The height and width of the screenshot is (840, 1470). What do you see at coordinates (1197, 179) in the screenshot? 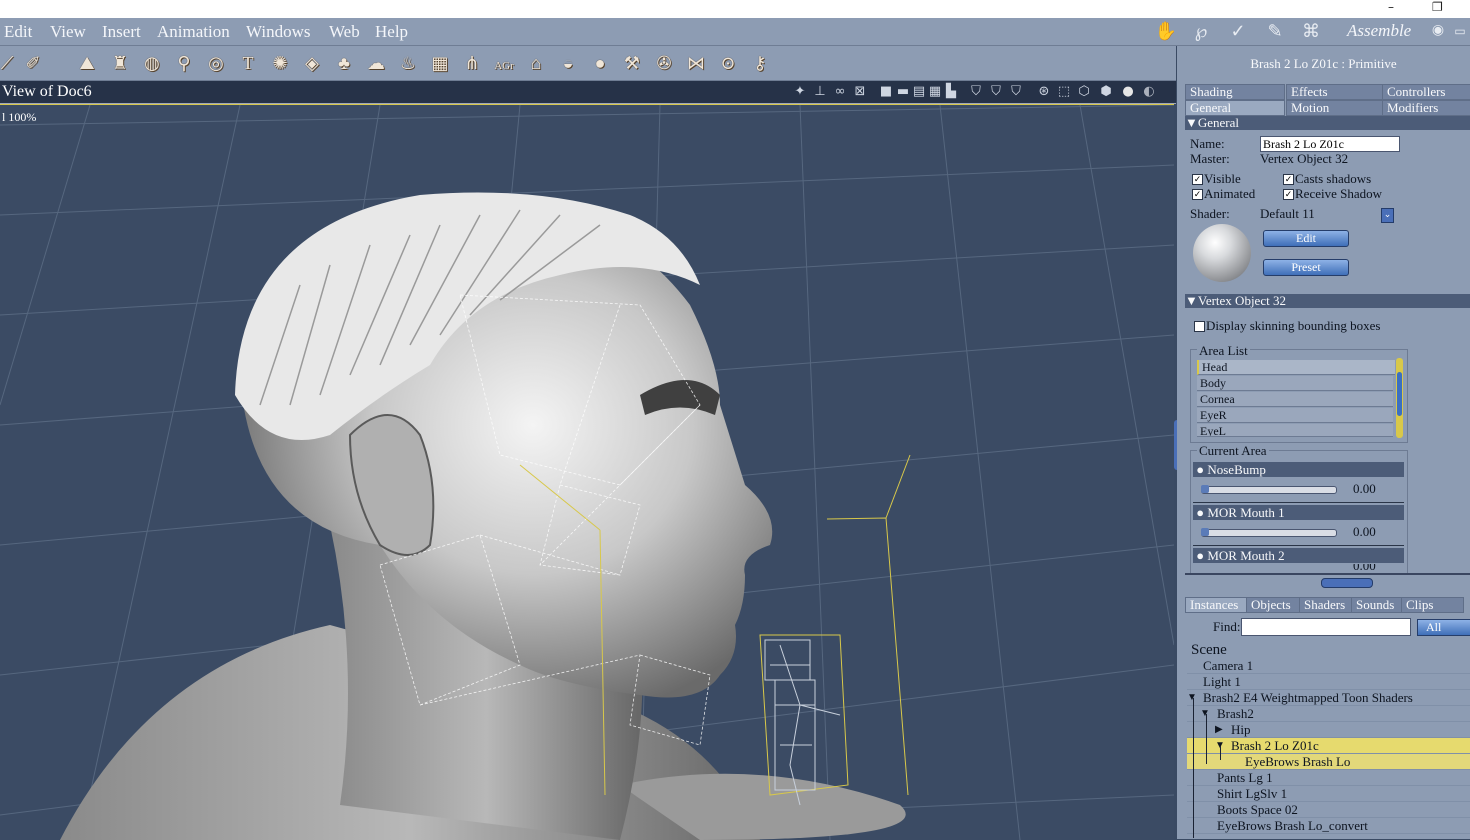
I see `visible-checkbox: ✓` at bounding box center [1197, 179].